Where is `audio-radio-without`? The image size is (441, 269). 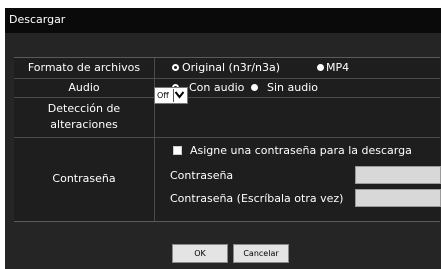 audio-radio-without is located at coordinates (254, 87).